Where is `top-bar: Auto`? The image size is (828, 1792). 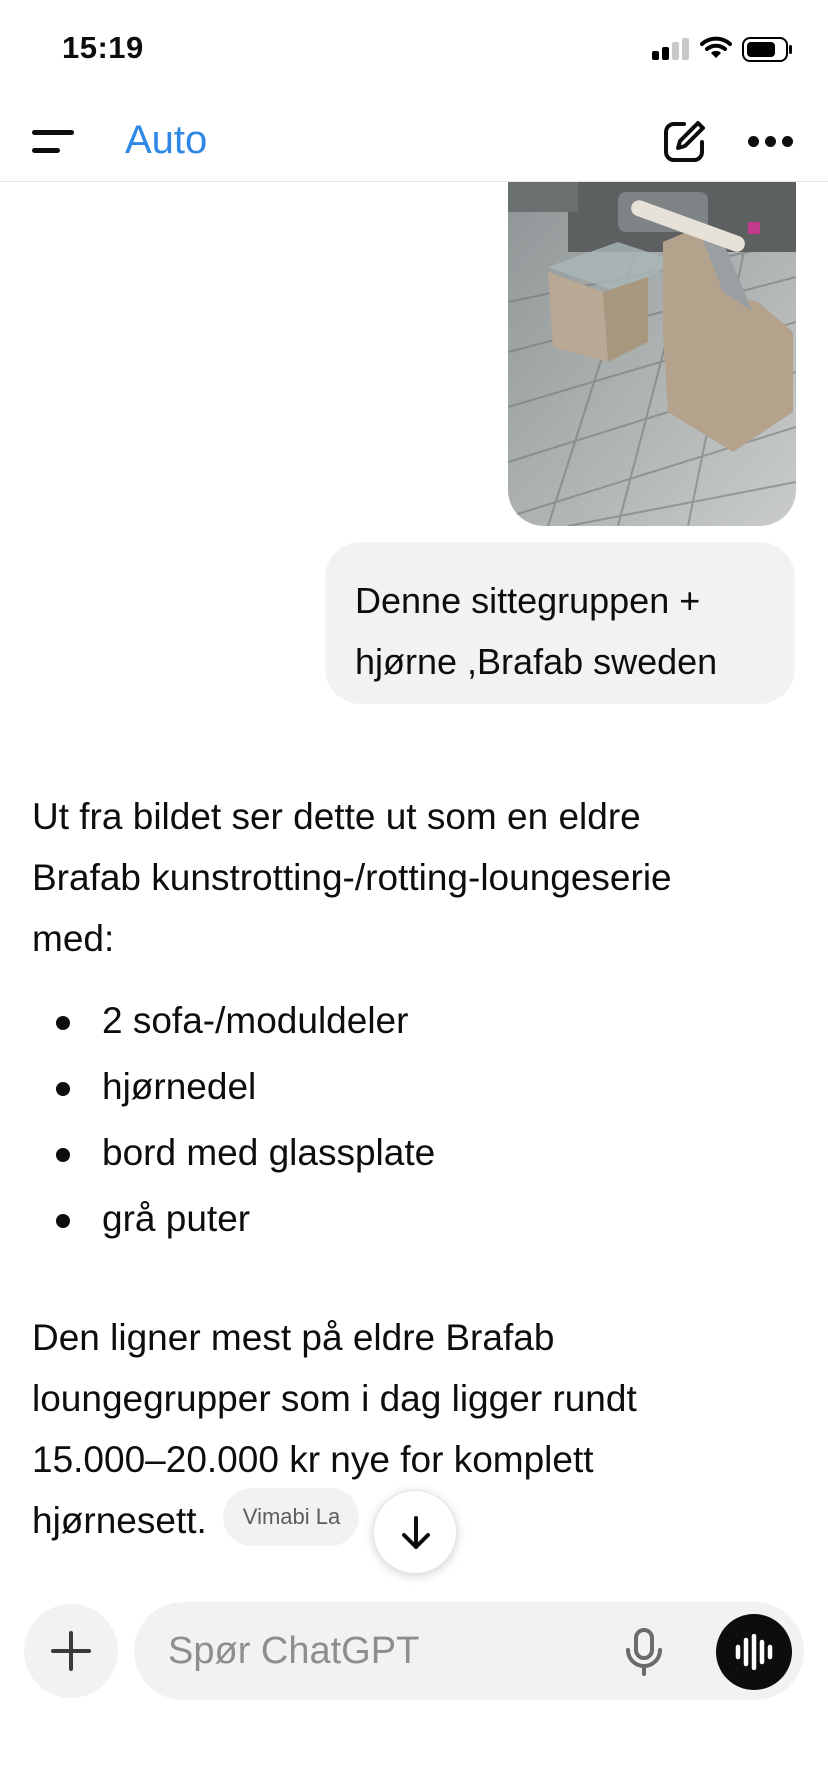 top-bar: Auto is located at coordinates (414, 141).